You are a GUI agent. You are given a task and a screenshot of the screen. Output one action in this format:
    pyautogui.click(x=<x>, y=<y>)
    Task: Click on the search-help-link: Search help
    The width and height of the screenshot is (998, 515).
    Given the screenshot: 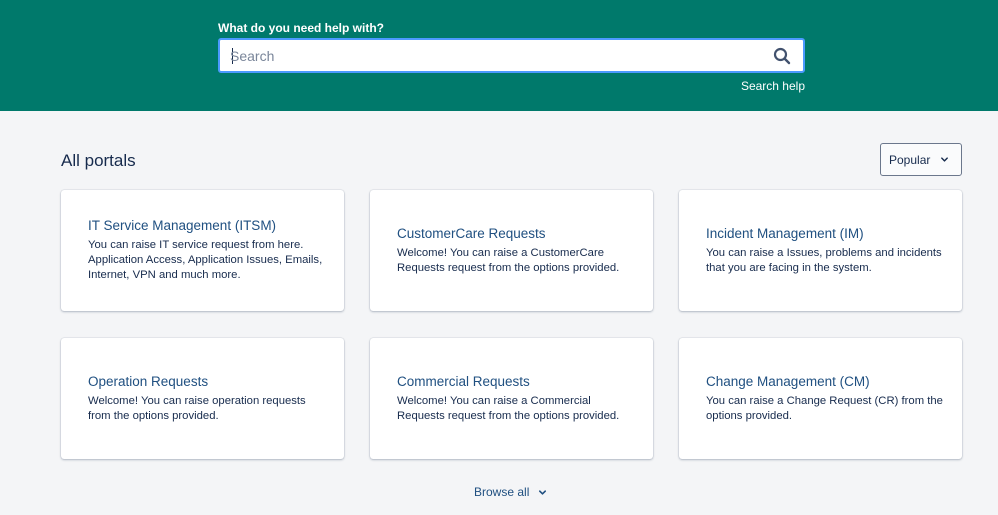 What is the action you would take?
    pyautogui.click(x=773, y=86)
    